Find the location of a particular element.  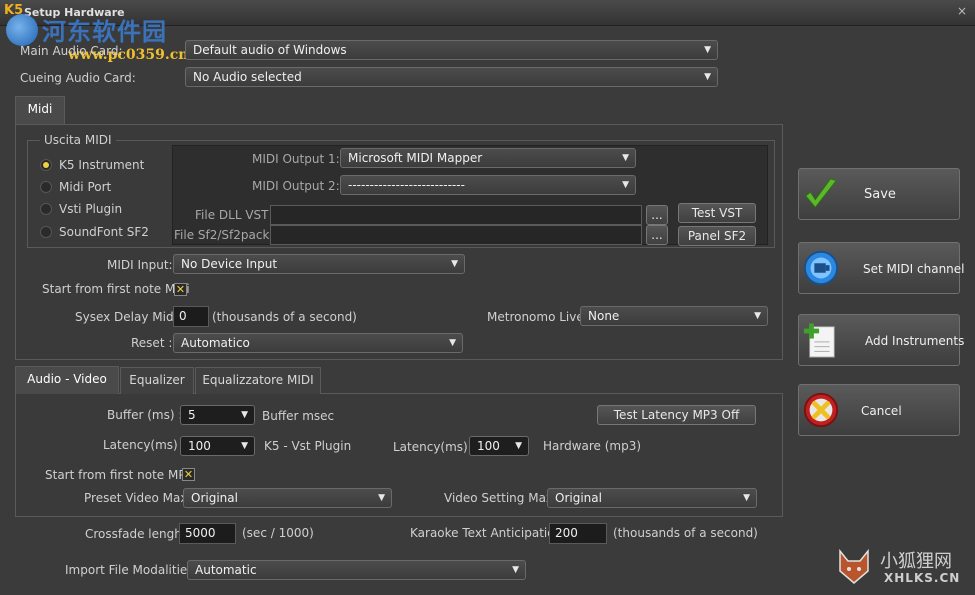

tab-equalizzatore-midi: Equalizzatore MIDI is located at coordinates (258, 380).